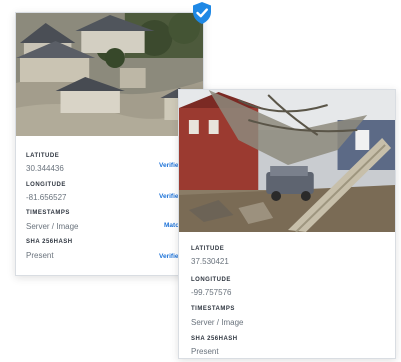  I want to click on latitude-status: Verifie, so click(169, 165).